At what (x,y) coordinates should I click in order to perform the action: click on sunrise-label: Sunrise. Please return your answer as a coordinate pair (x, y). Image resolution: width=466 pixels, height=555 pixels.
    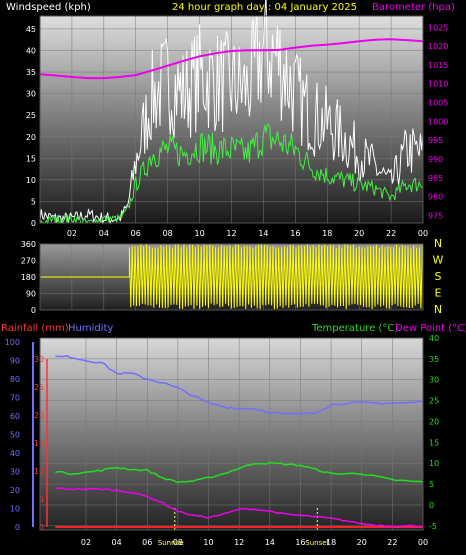
    Looking at the image, I should click on (171, 543).